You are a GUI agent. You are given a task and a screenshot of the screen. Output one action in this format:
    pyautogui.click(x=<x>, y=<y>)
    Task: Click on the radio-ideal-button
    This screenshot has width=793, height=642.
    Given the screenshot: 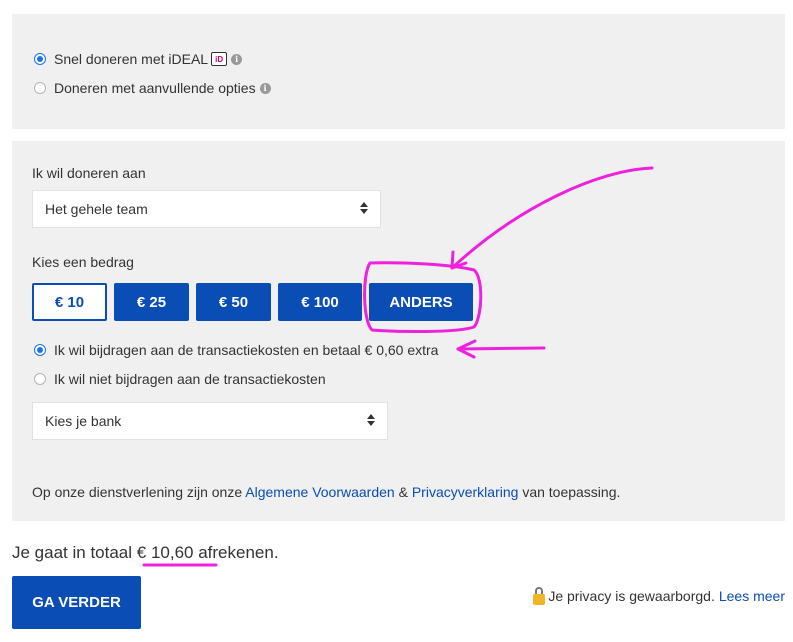 What is the action you would take?
    pyautogui.click(x=40, y=59)
    